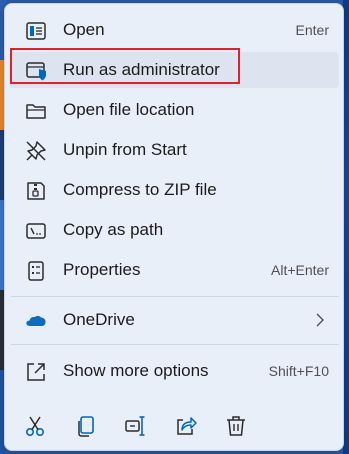 The image size is (349, 454). I want to click on menu-item-properties: Properties Alt+Enter, so click(174, 270).